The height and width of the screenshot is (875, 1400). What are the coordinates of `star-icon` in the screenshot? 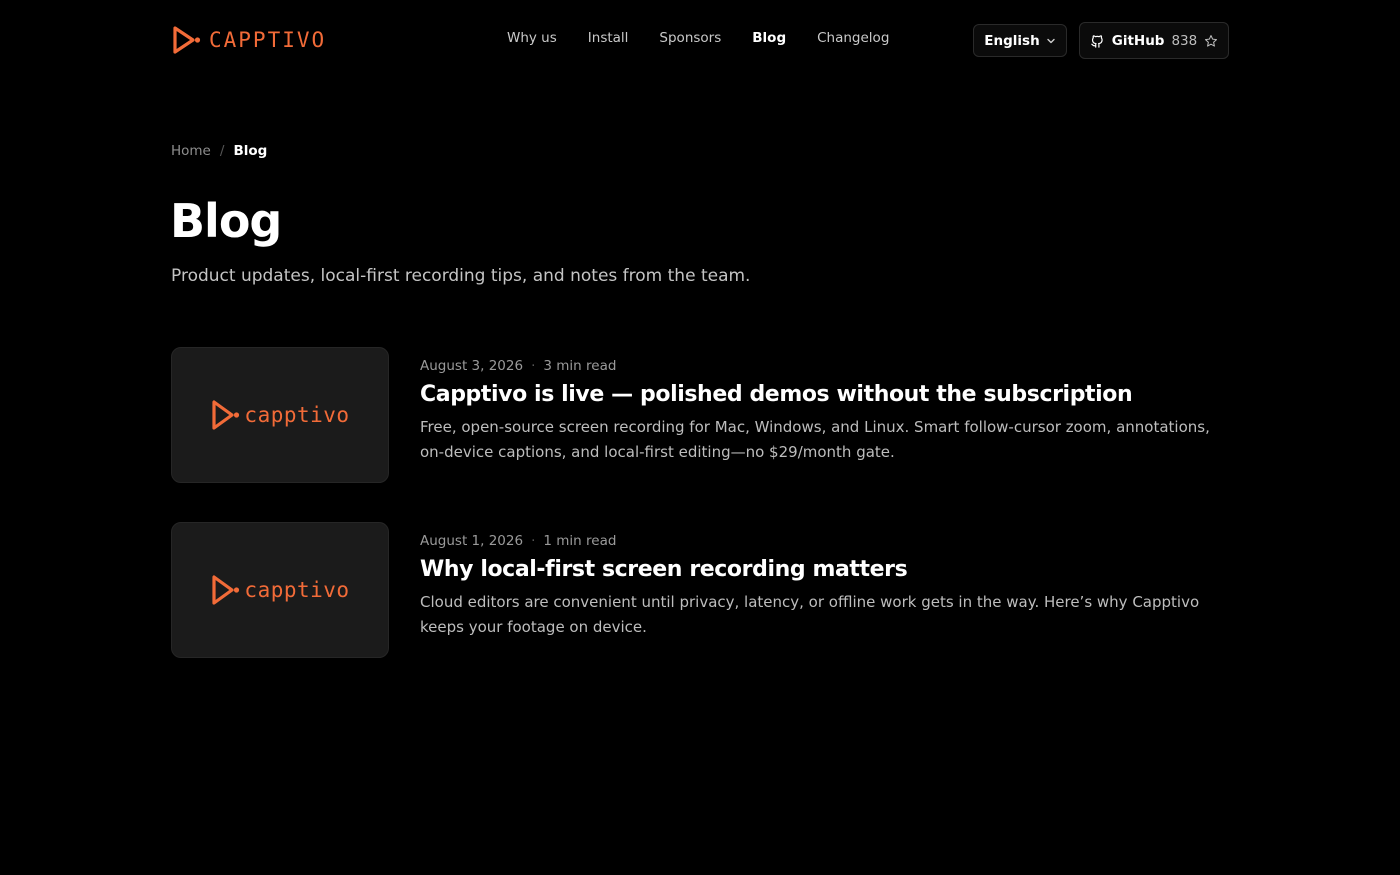 It's located at (1211, 40).